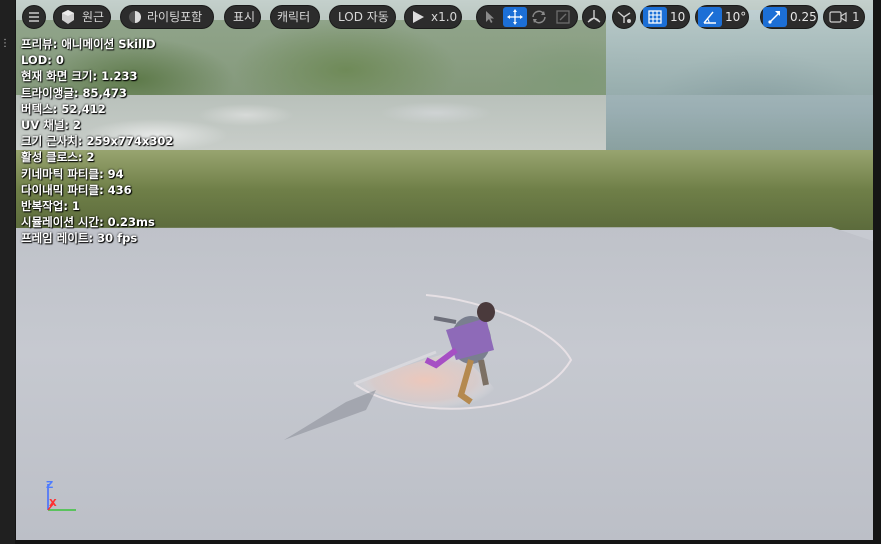 The image size is (881, 544). Describe the element at coordinates (88, 44) in the screenshot. I see `stat-preview: 프리뷰: 애니메이션 SkillD` at that location.